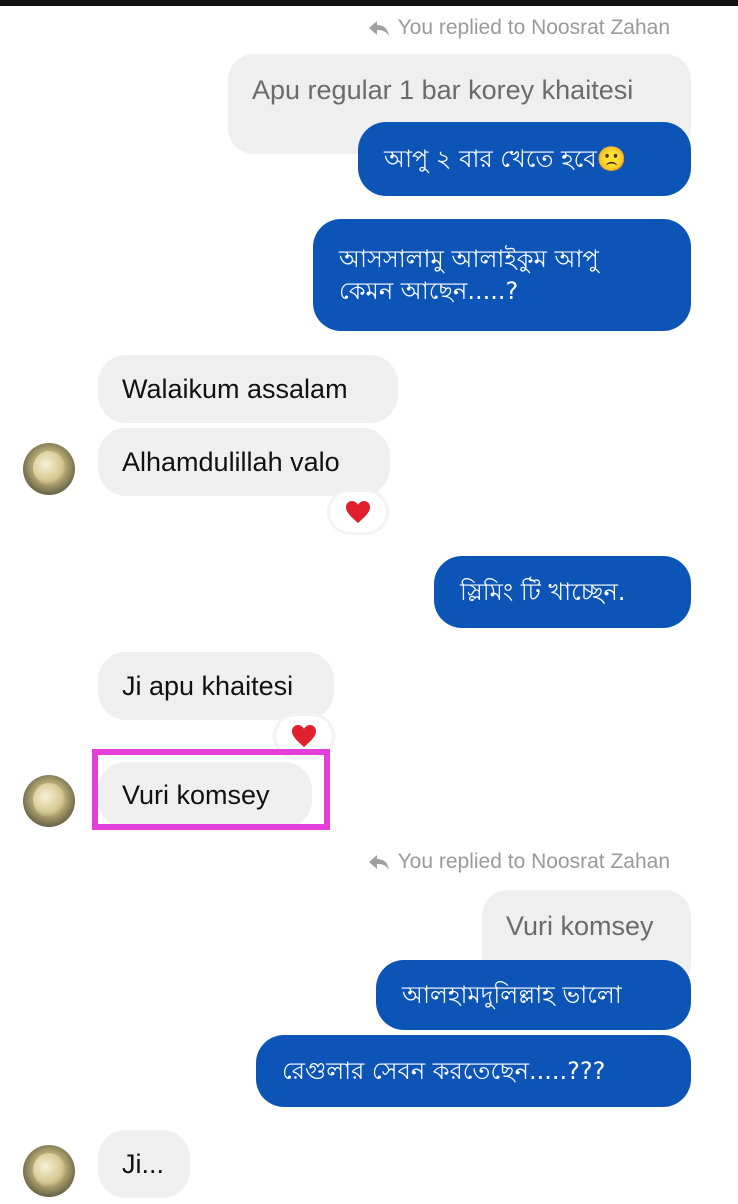 This screenshot has width=738, height=1204. I want to click on incoming-message: Walaikum assalam, so click(248, 389).